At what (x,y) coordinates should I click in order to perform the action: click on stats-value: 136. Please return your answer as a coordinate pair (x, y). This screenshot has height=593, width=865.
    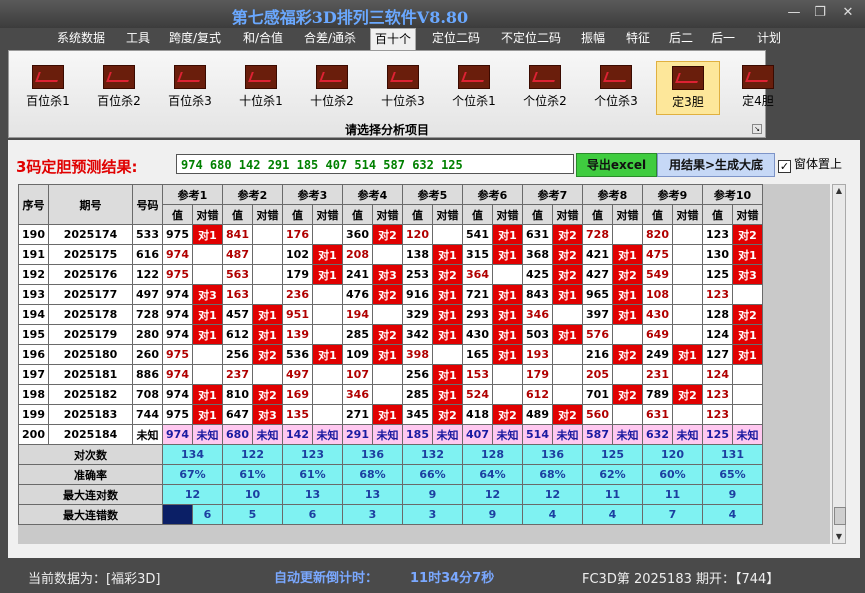
    Looking at the image, I should click on (552, 454).